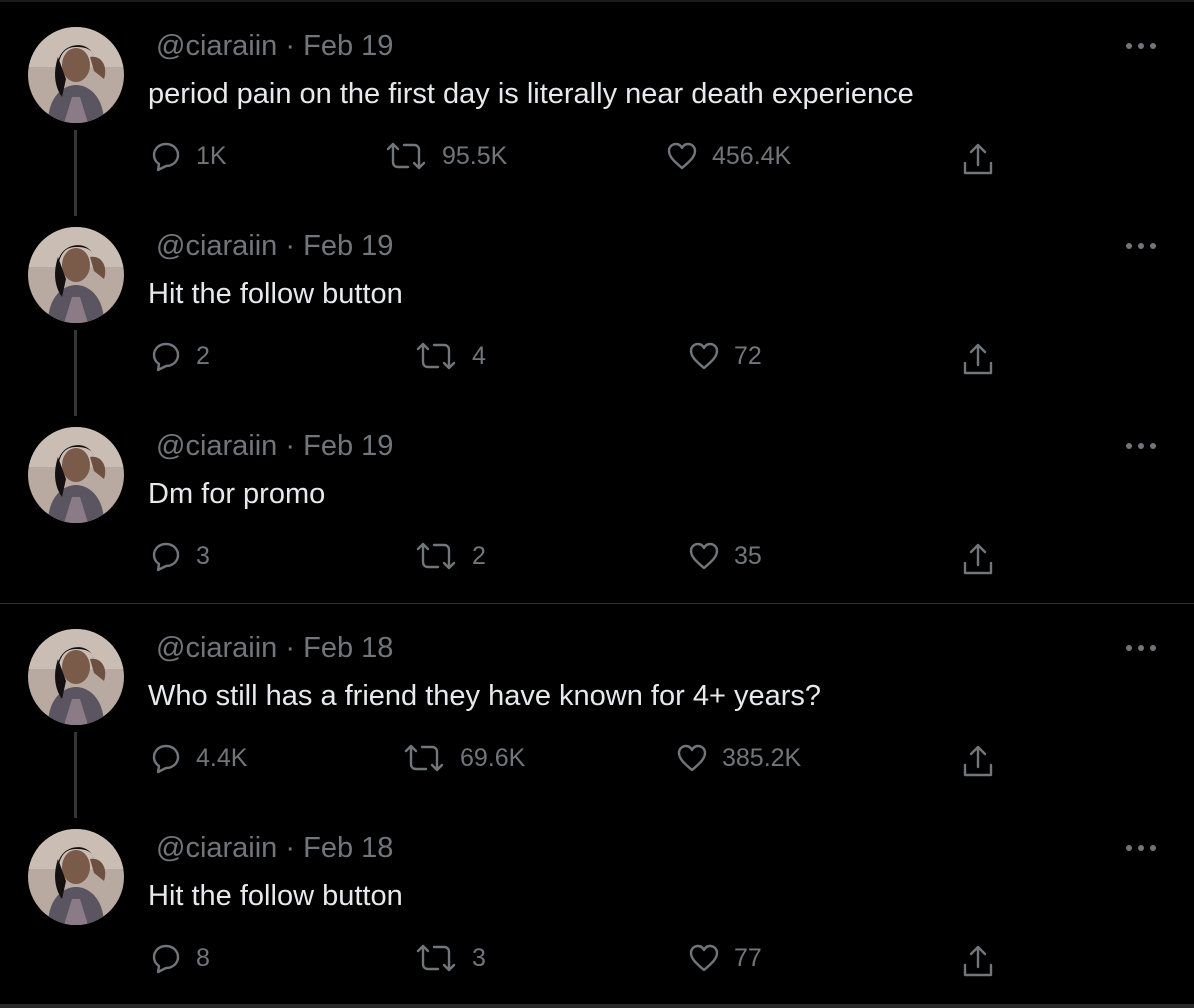 The image size is (1194, 1008). Describe the element at coordinates (237, 494) in the screenshot. I see `tweet-text: Dm for promo` at that location.